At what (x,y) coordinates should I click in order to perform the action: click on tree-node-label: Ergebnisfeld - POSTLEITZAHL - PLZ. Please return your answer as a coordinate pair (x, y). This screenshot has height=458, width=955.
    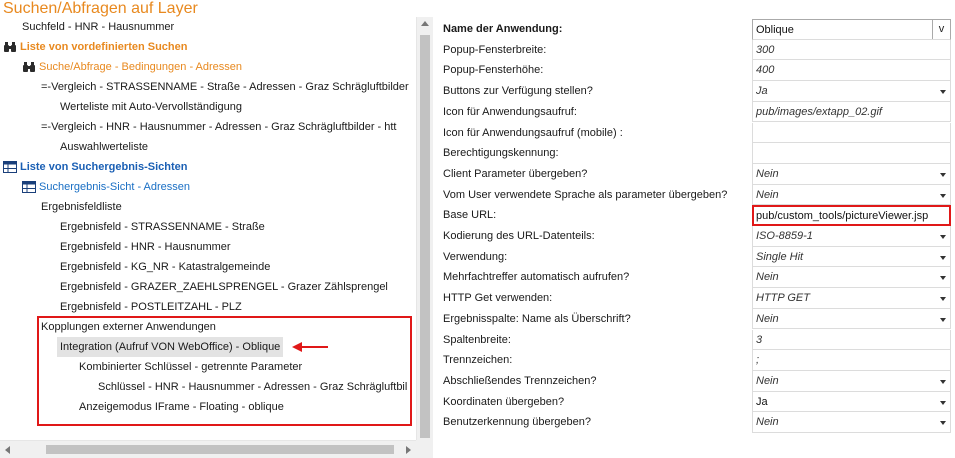
    Looking at the image, I should click on (151, 307).